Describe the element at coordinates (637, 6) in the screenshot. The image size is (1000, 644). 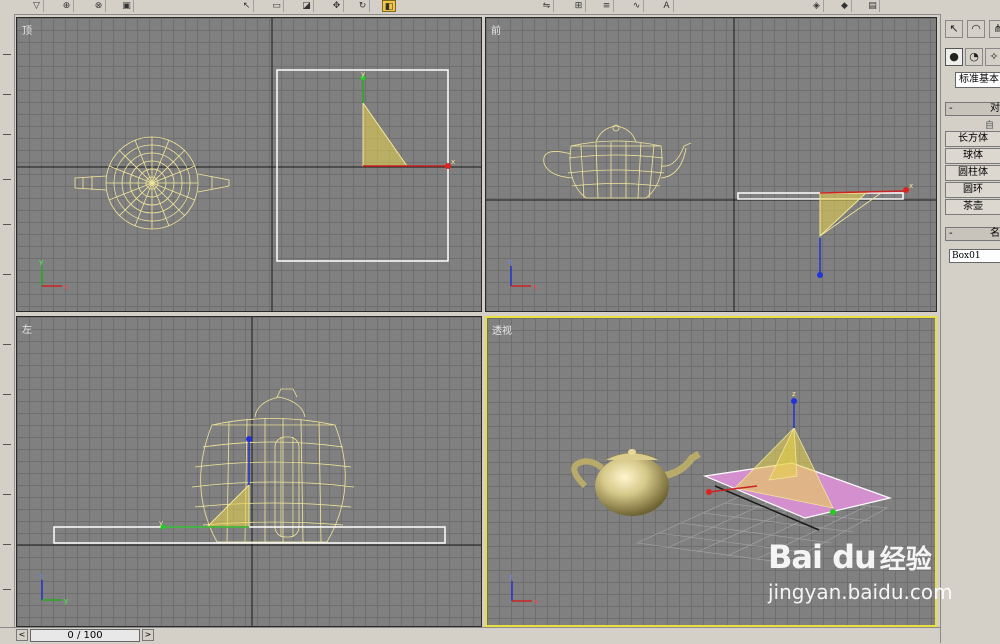
I see `curve-editor-icon: ∿` at that location.